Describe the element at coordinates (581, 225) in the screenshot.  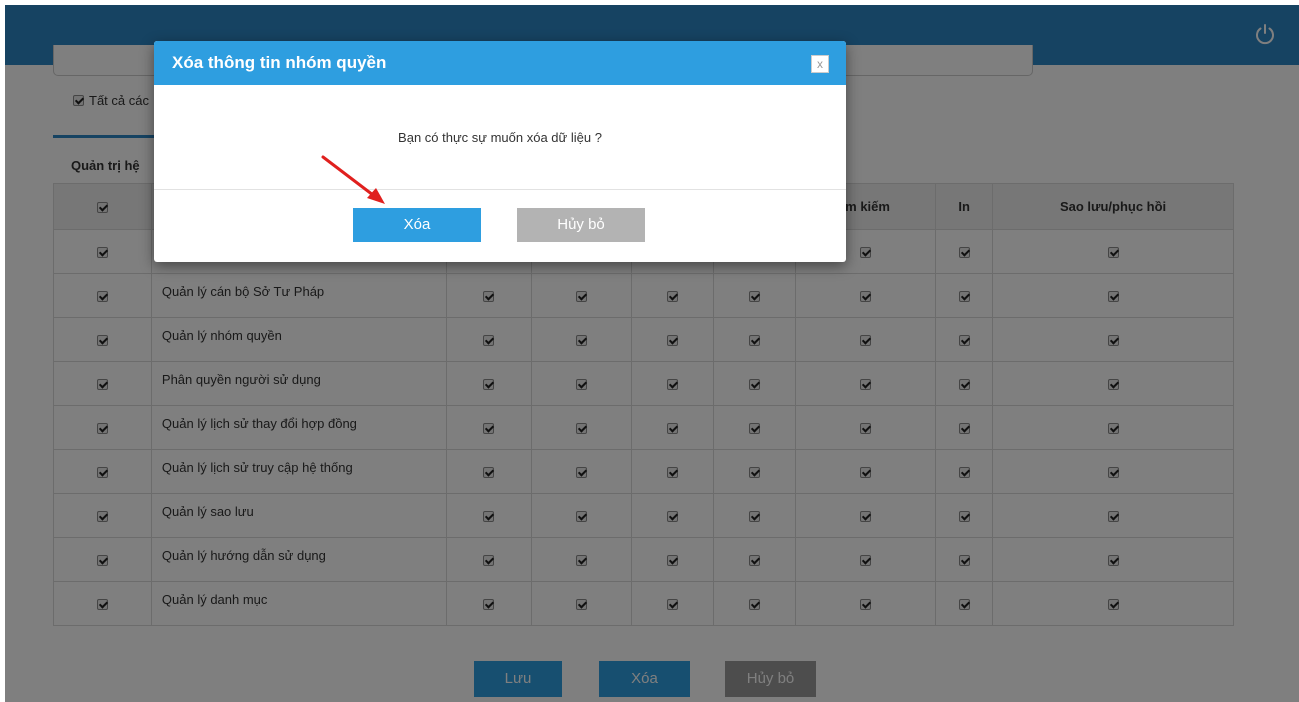
I see `cancel-dialog-button: Hủy bỏ` at that location.